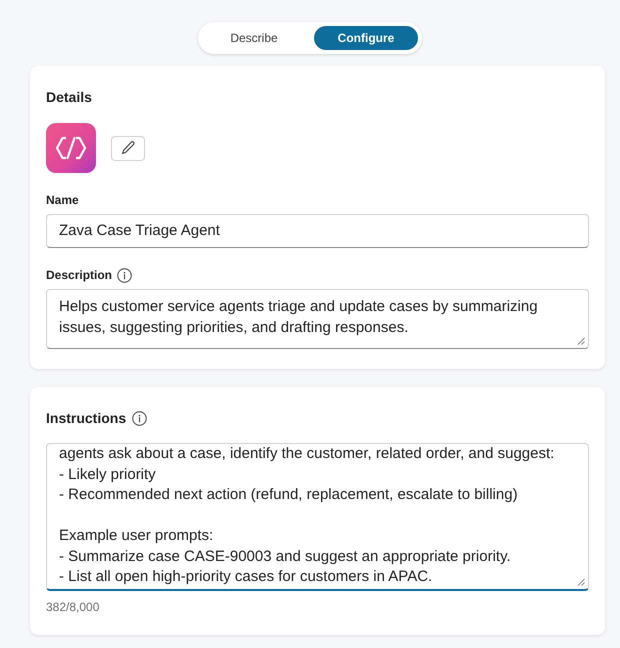  Describe the element at coordinates (71, 148) in the screenshot. I see `code-brackets-logo-icon` at that location.